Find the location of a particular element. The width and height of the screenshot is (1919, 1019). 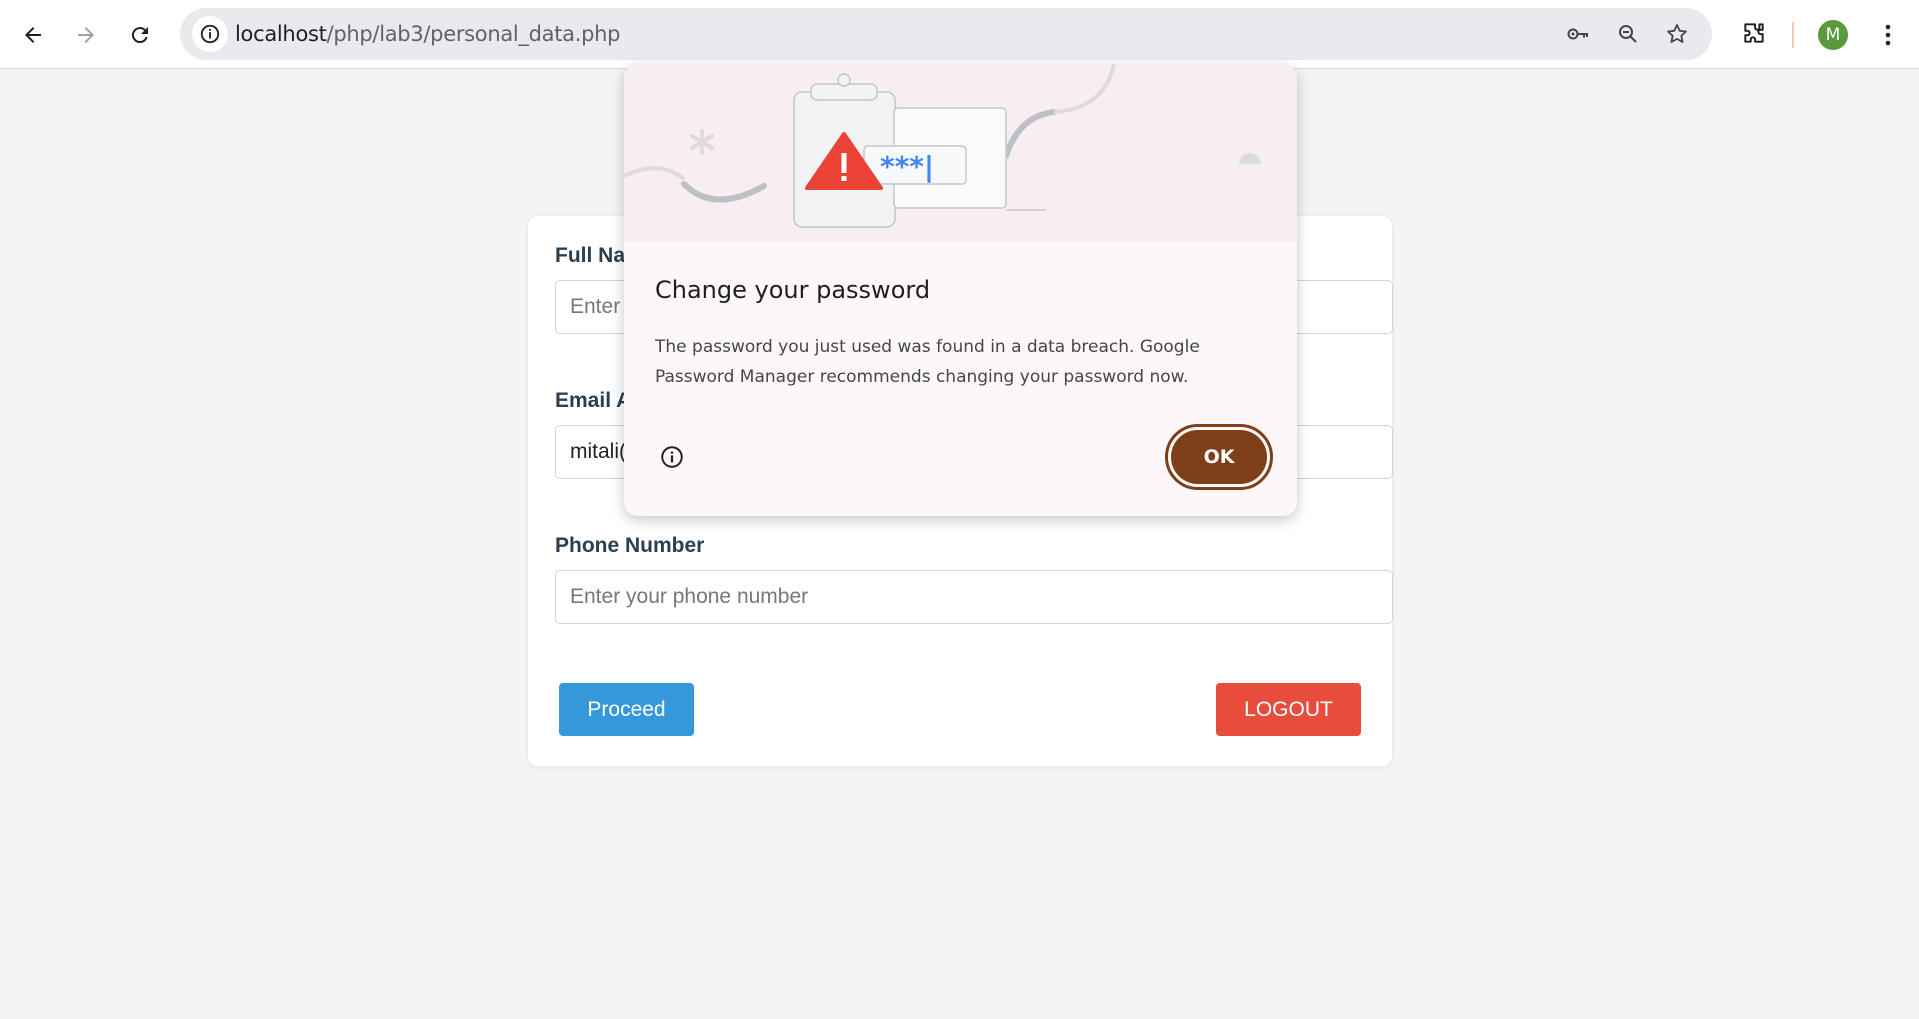

password-mask-text: ***| is located at coordinates (907, 166).